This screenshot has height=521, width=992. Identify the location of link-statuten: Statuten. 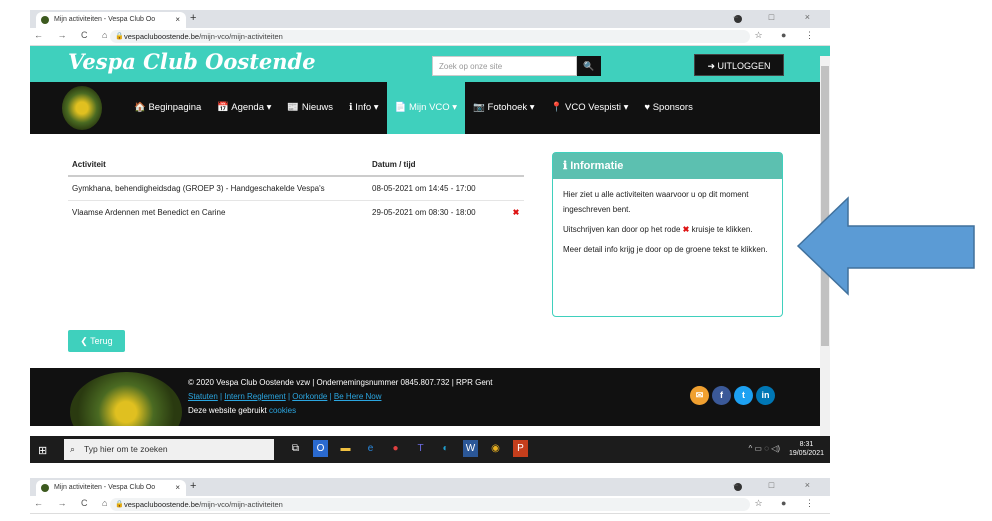
(203, 396).